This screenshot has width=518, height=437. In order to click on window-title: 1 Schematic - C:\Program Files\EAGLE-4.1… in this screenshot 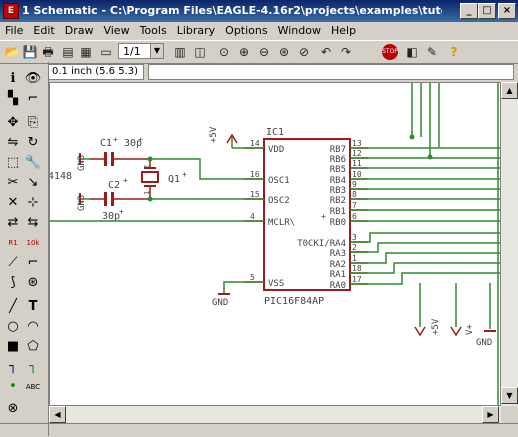, I will do `click(232, 10)`.